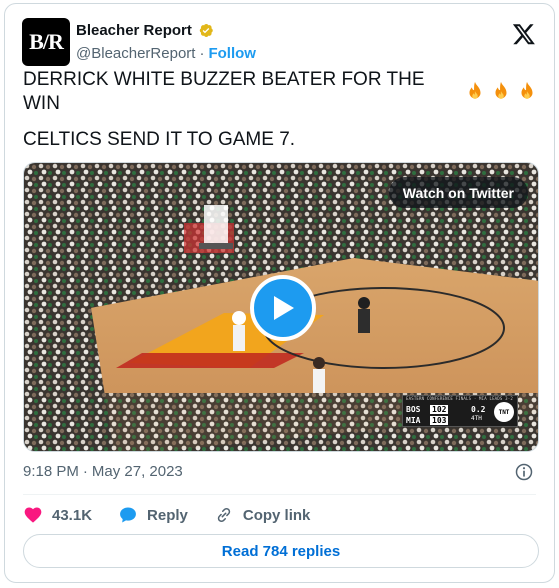 This screenshot has height=588, width=559. I want to click on tweet-line-1: DERRICK WHITE BUZZER BEATER FOR THE WIN, so click(280, 91).